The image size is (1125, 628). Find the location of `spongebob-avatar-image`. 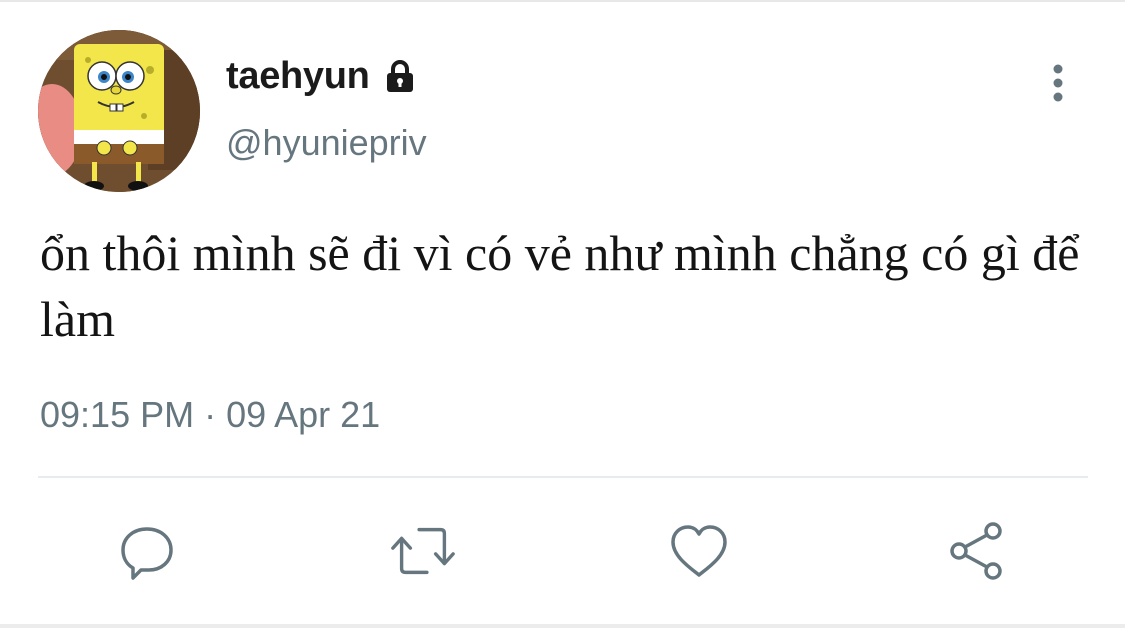

spongebob-avatar-image is located at coordinates (119, 111).